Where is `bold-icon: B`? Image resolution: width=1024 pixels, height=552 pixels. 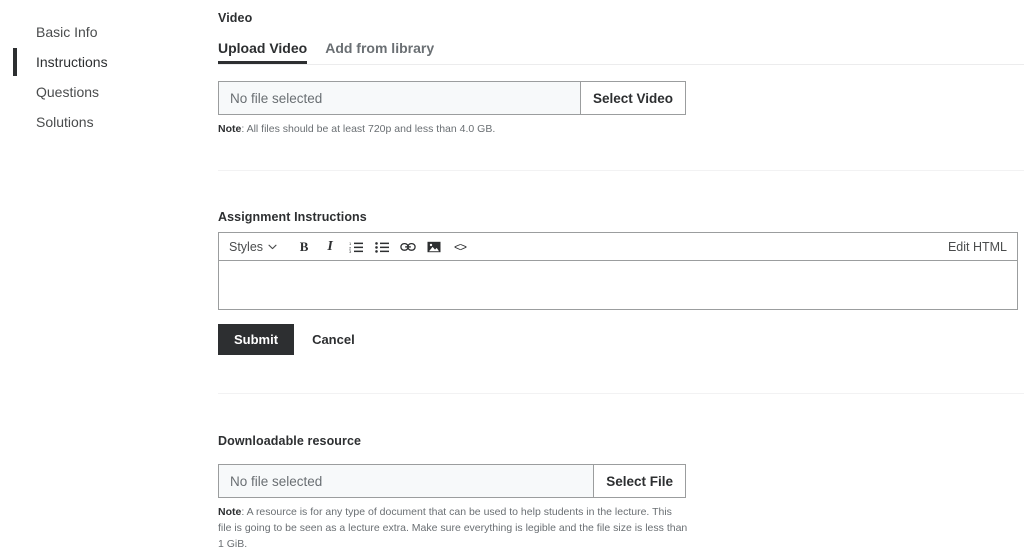 bold-icon: B is located at coordinates (304, 247).